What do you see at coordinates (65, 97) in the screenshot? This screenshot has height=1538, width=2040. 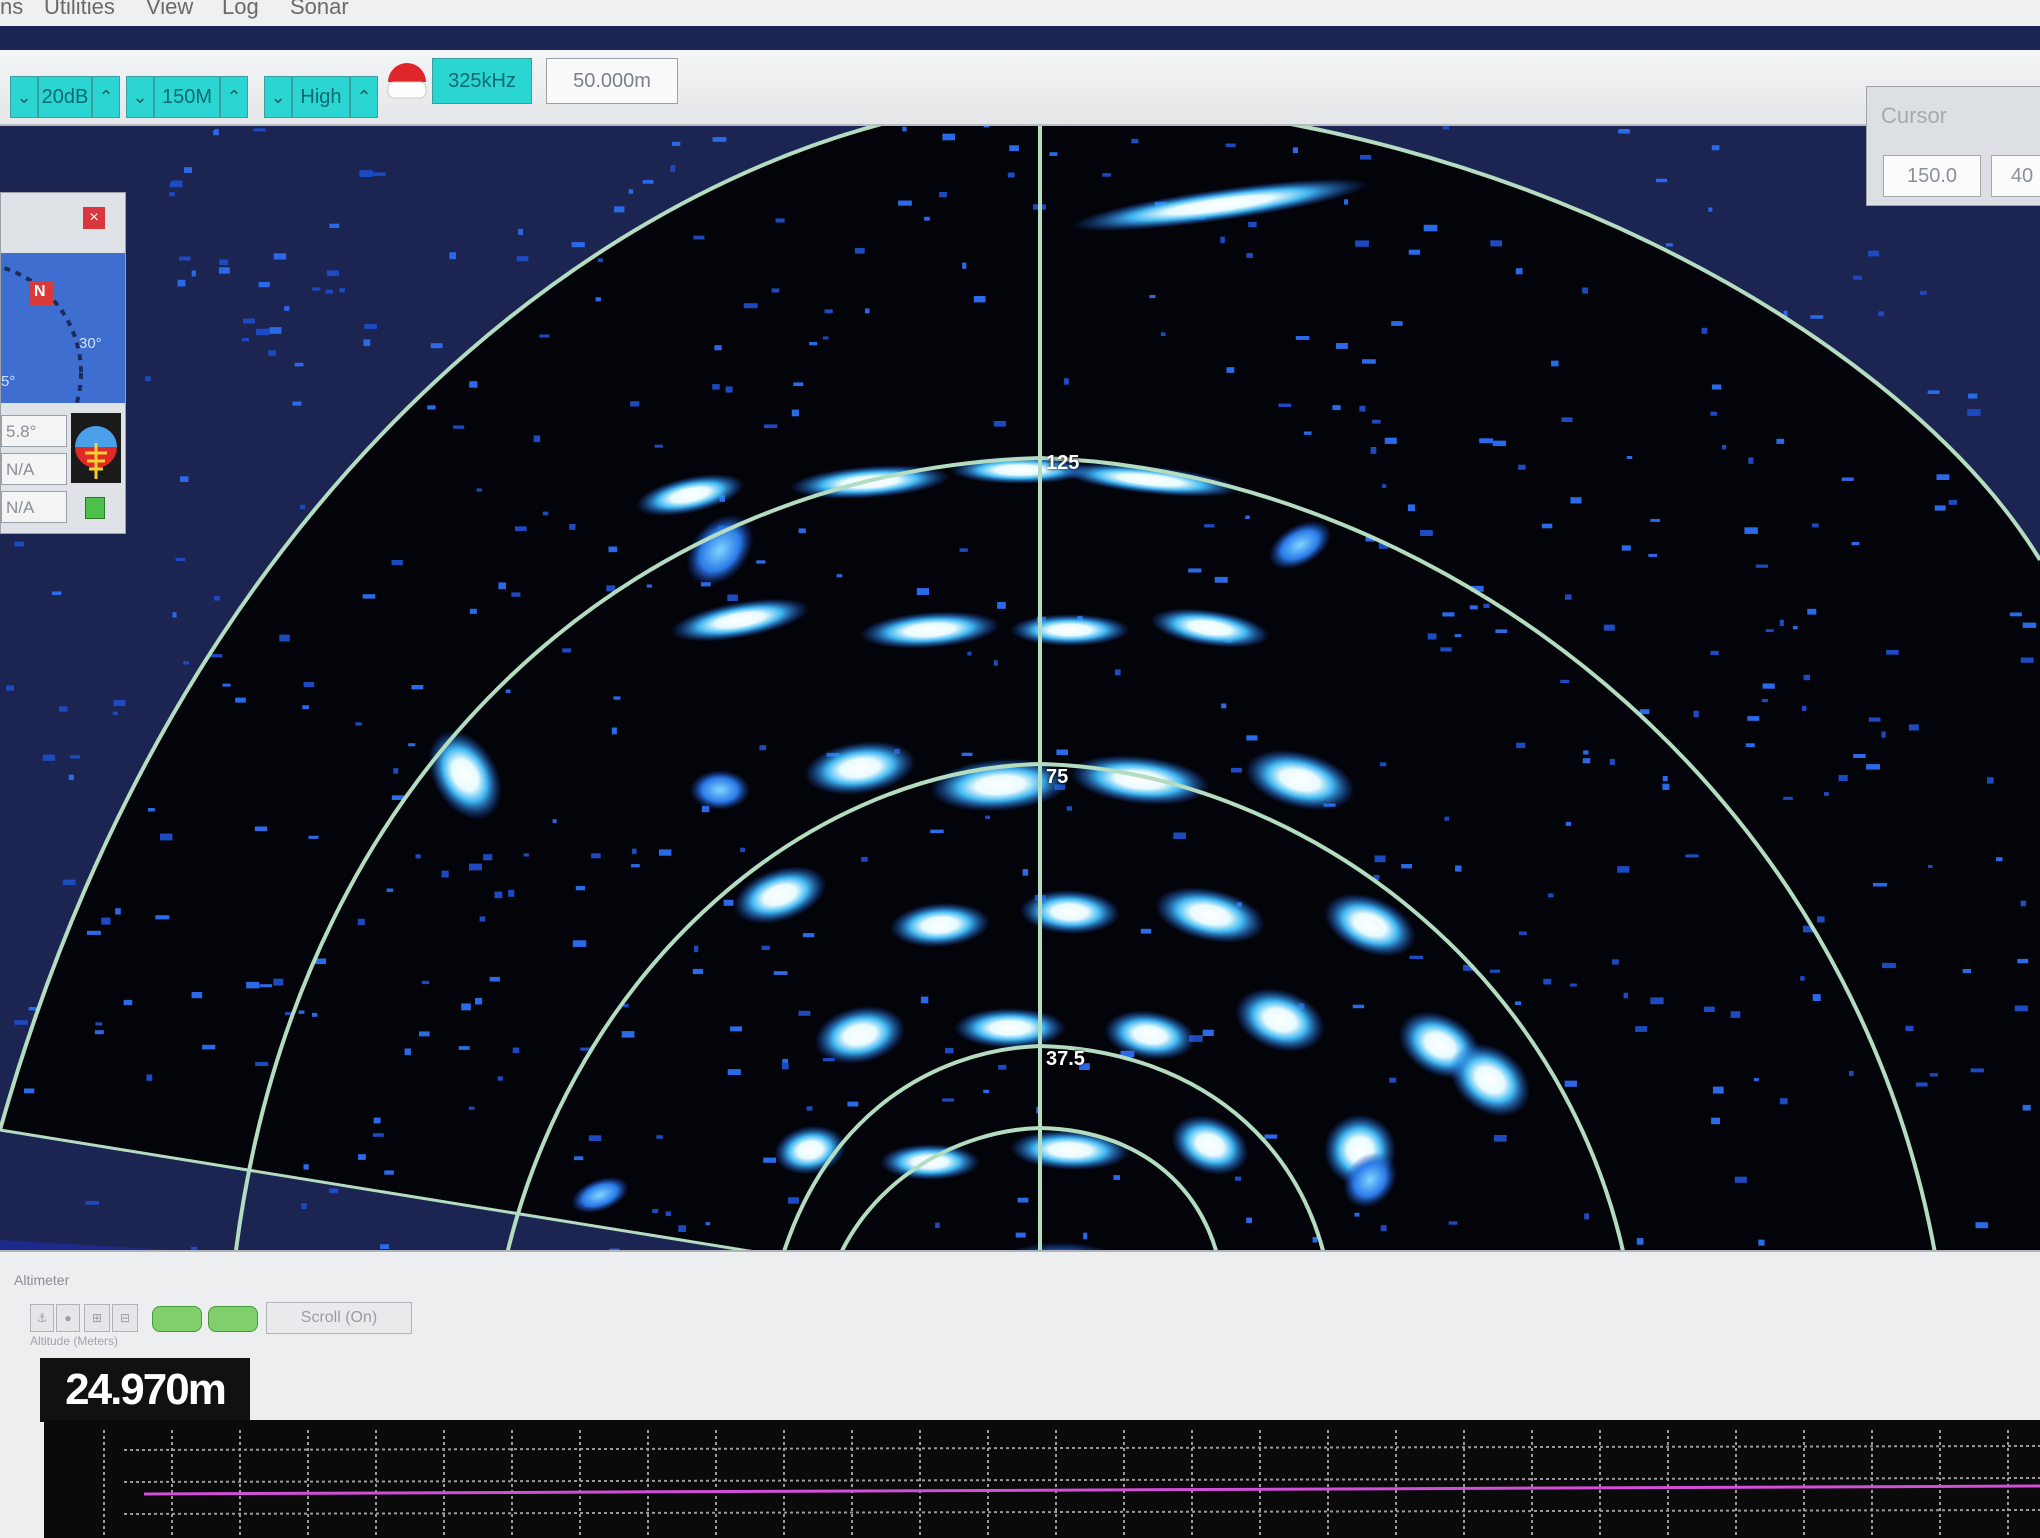 I see `gain-value: 20dB` at bounding box center [65, 97].